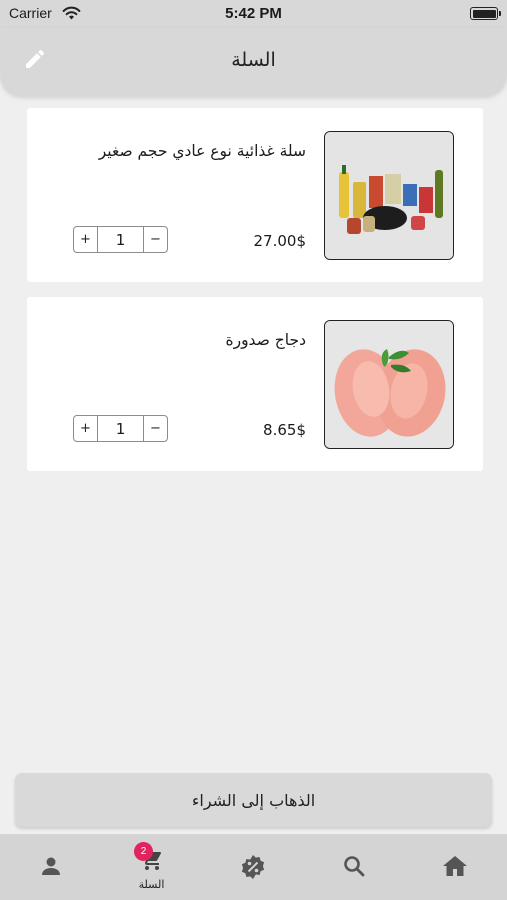  I want to click on tab-discounts, so click(252, 867).